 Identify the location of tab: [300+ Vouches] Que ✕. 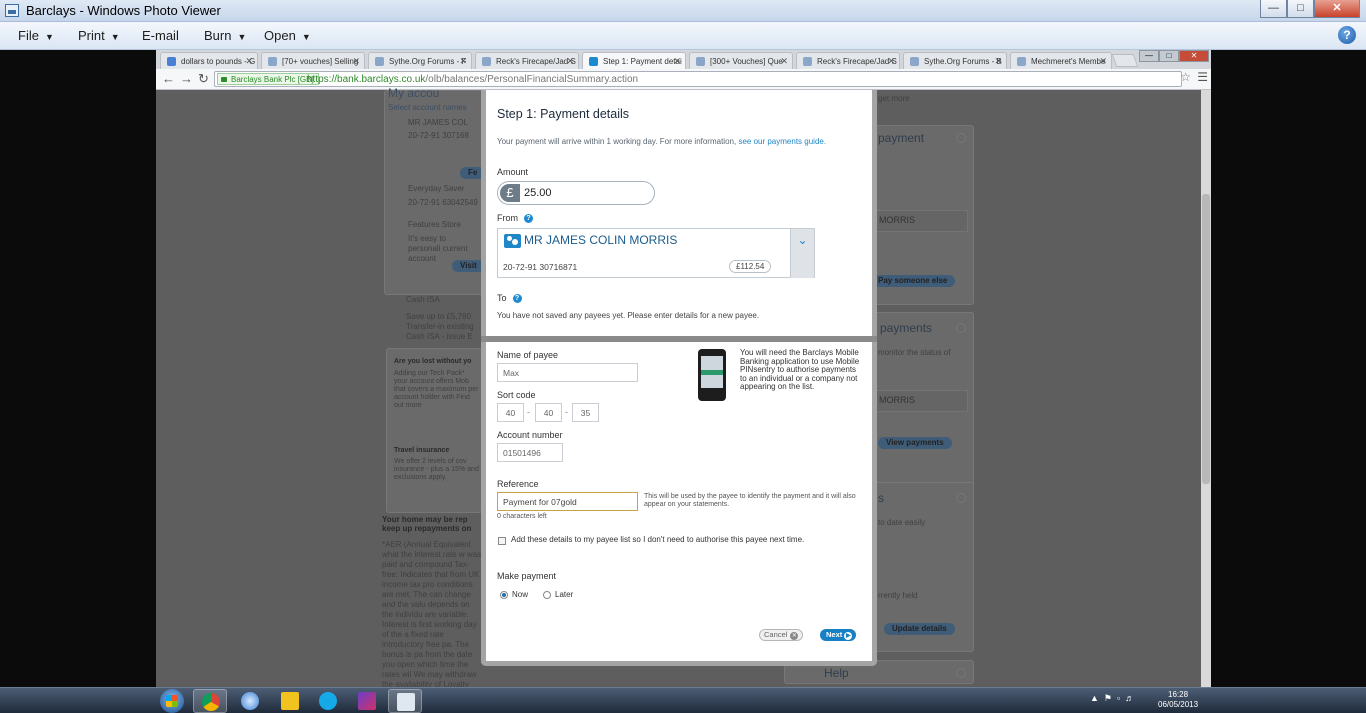
(741, 60).